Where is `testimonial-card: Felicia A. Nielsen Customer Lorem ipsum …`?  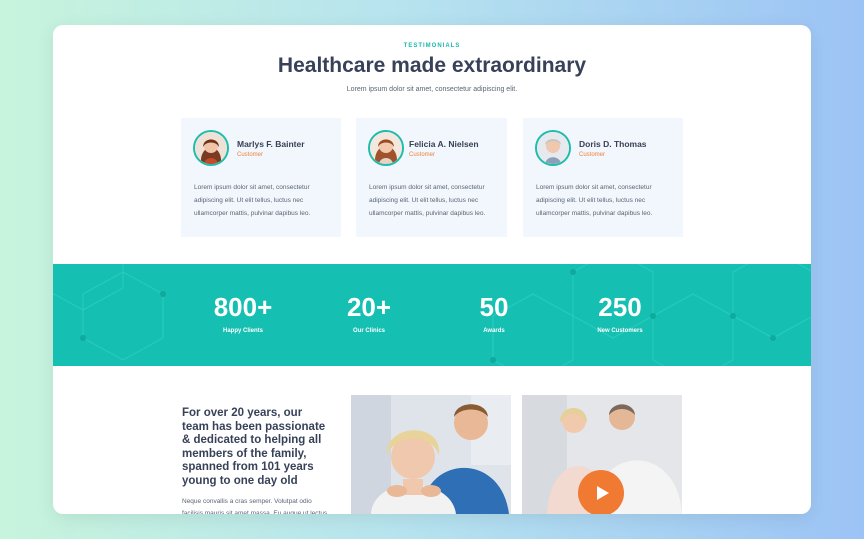
testimonial-card: Felicia A. Nielsen Customer Lorem ipsum … is located at coordinates (431, 177).